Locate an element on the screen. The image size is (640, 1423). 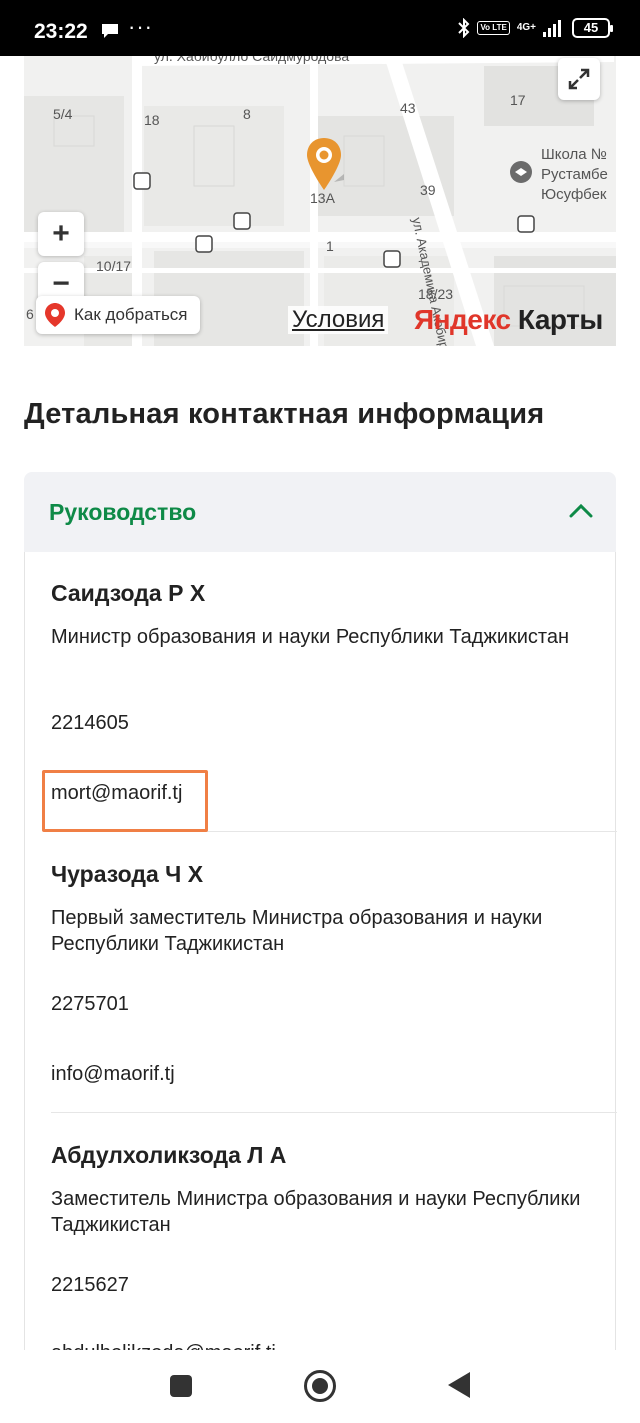
map-building-number: 10/17 is located at coordinates (114, 266).